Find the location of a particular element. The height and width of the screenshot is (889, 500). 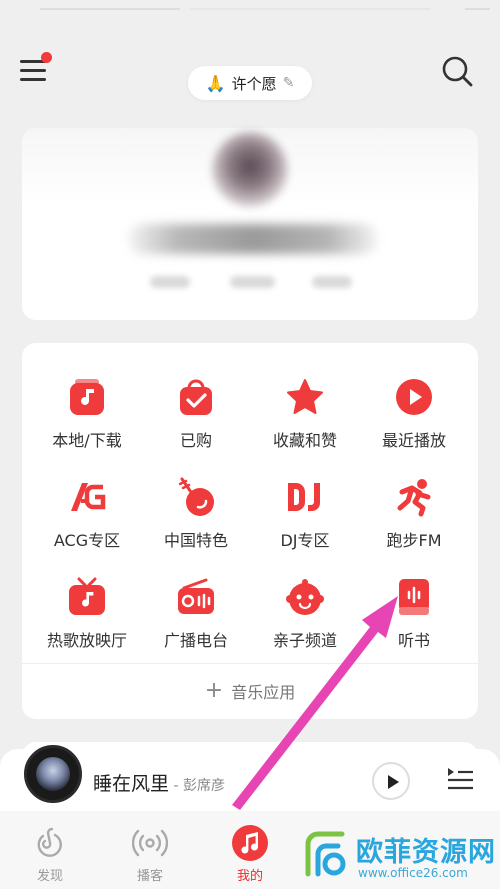

mini-player: 睡在风里 - 彭席彦 is located at coordinates (250, 778).